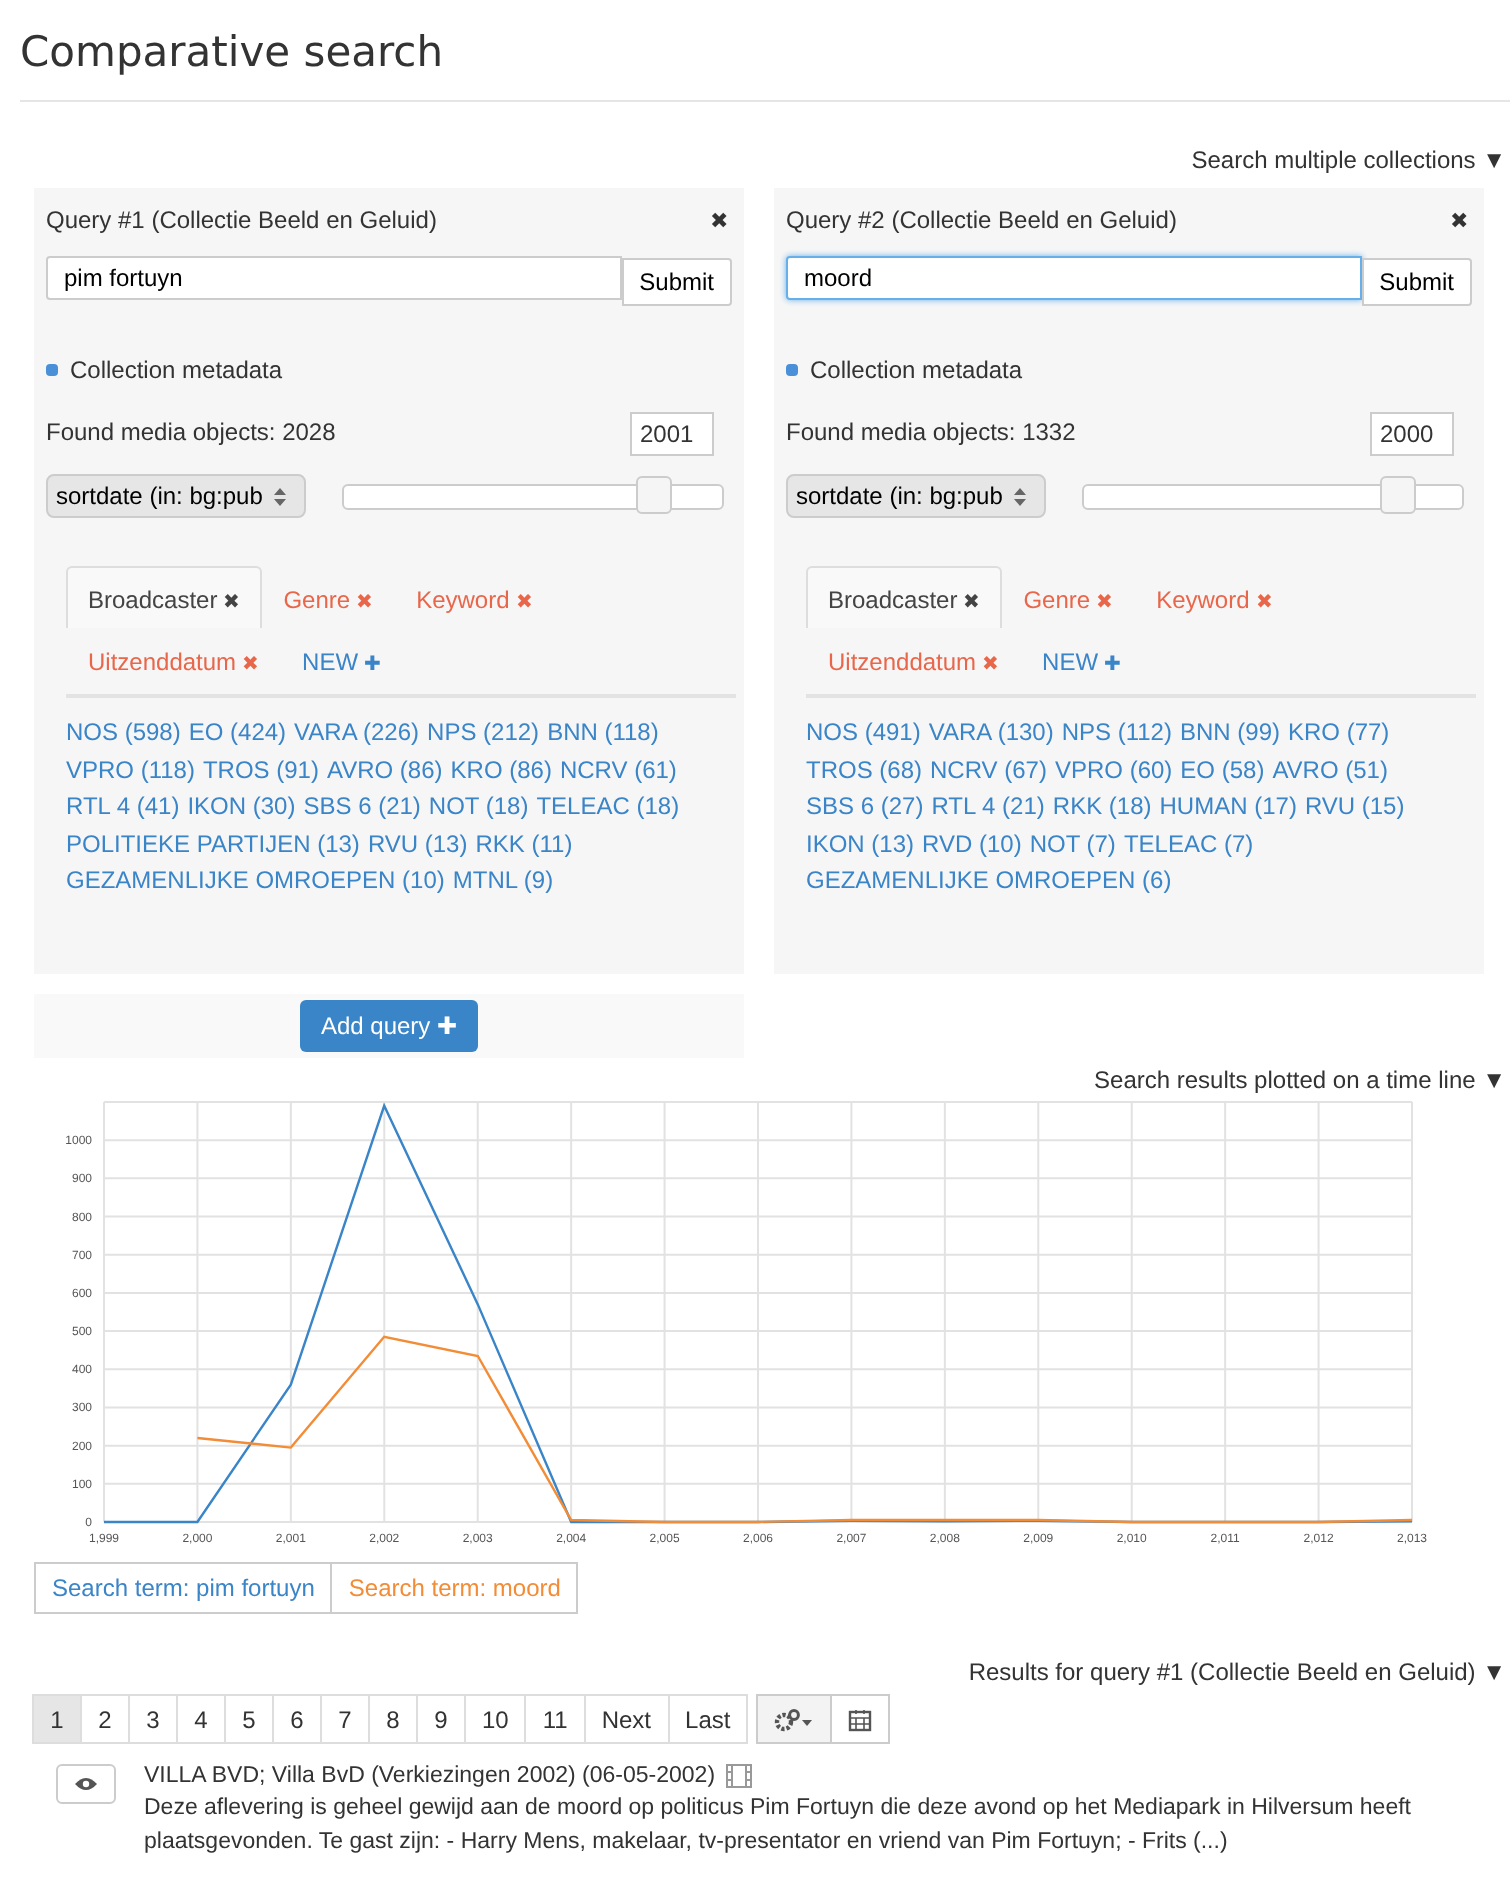 Image resolution: width=1510 pixels, height=1886 pixels. Describe the element at coordinates (213, 843) in the screenshot. I see `facet-link: POLITIEKE PARTIJEN (13)` at that location.